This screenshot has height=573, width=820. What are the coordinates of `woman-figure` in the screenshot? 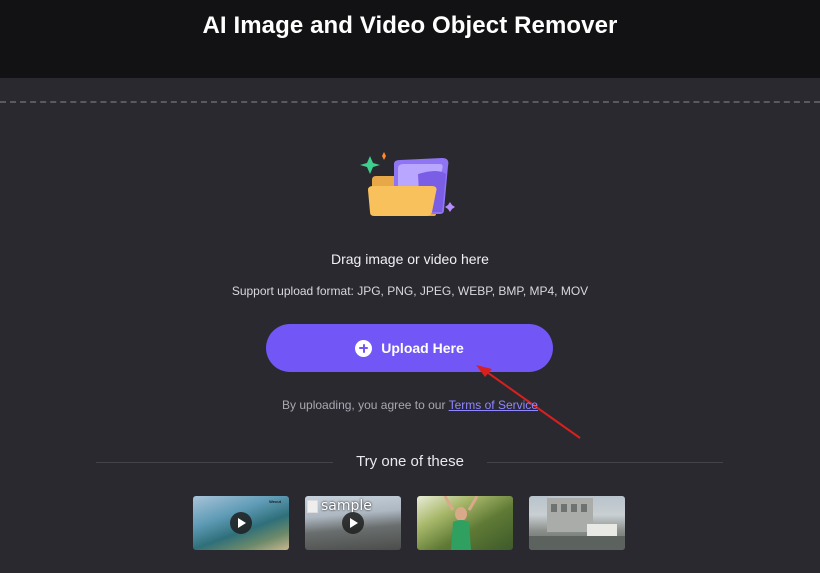 It's located at (461, 523).